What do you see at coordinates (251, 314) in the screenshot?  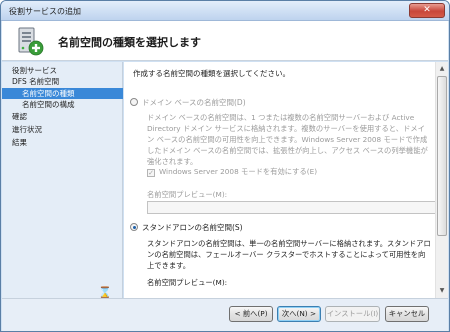 I see `back-button: < 前へ(P)` at bounding box center [251, 314].